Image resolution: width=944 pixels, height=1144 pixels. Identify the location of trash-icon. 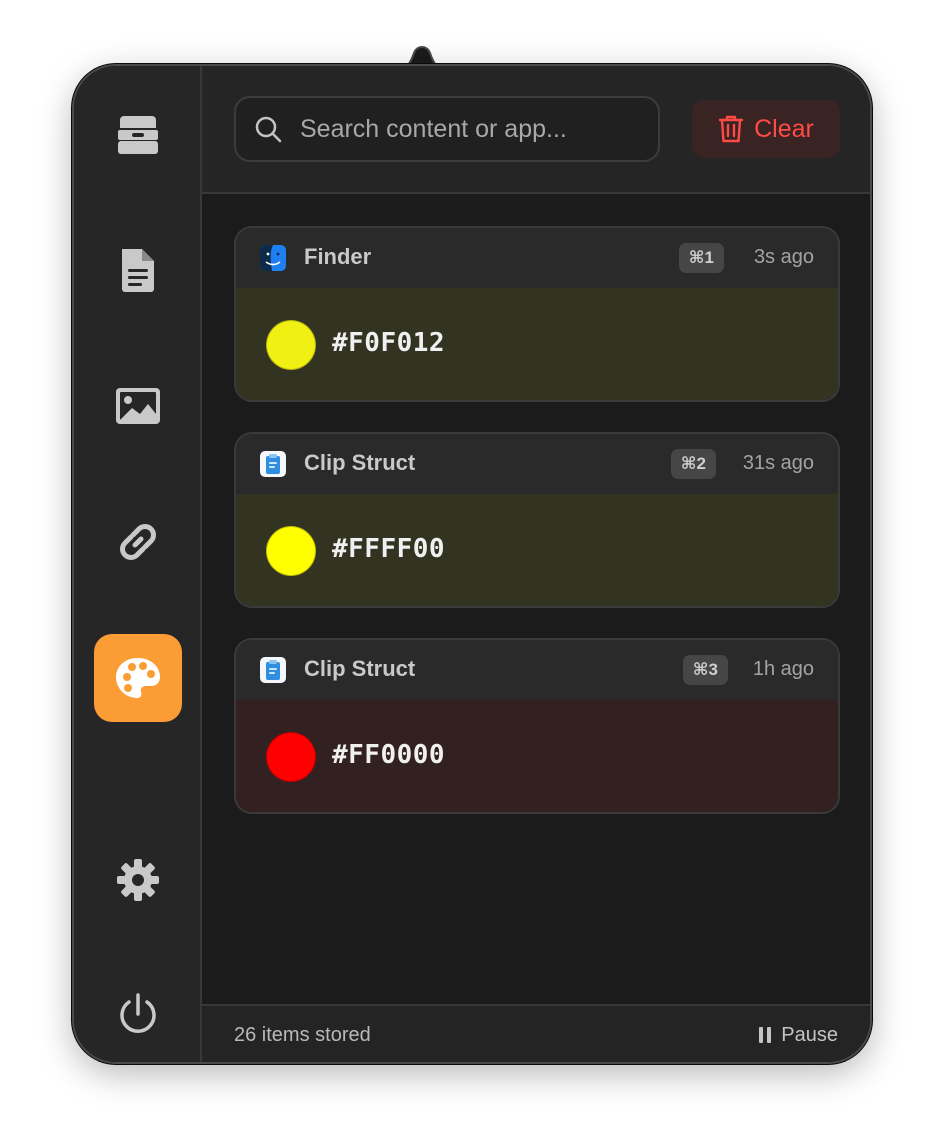
(731, 129).